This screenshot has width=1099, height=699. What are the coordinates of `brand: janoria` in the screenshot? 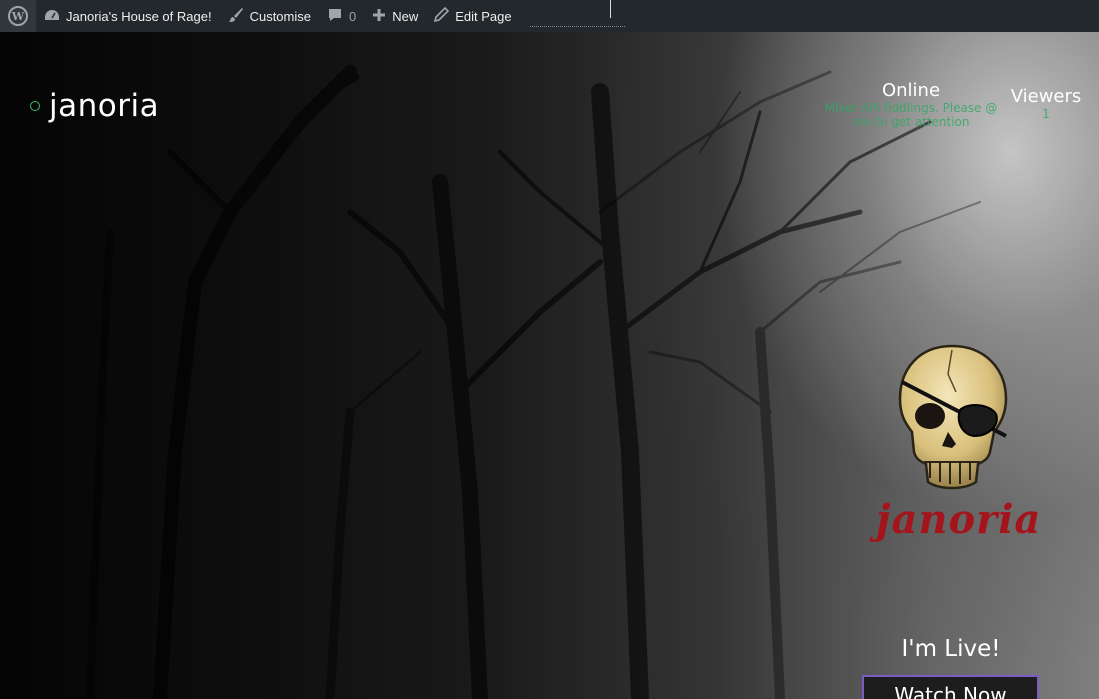 It's located at (94, 106).